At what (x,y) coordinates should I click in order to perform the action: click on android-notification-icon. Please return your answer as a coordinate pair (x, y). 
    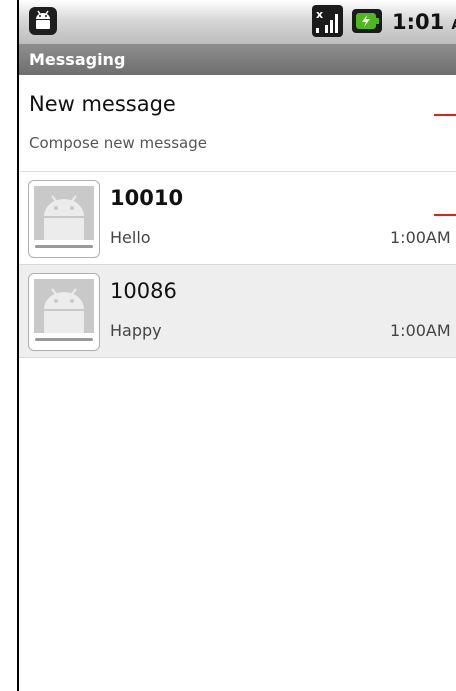
    Looking at the image, I should click on (43, 21).